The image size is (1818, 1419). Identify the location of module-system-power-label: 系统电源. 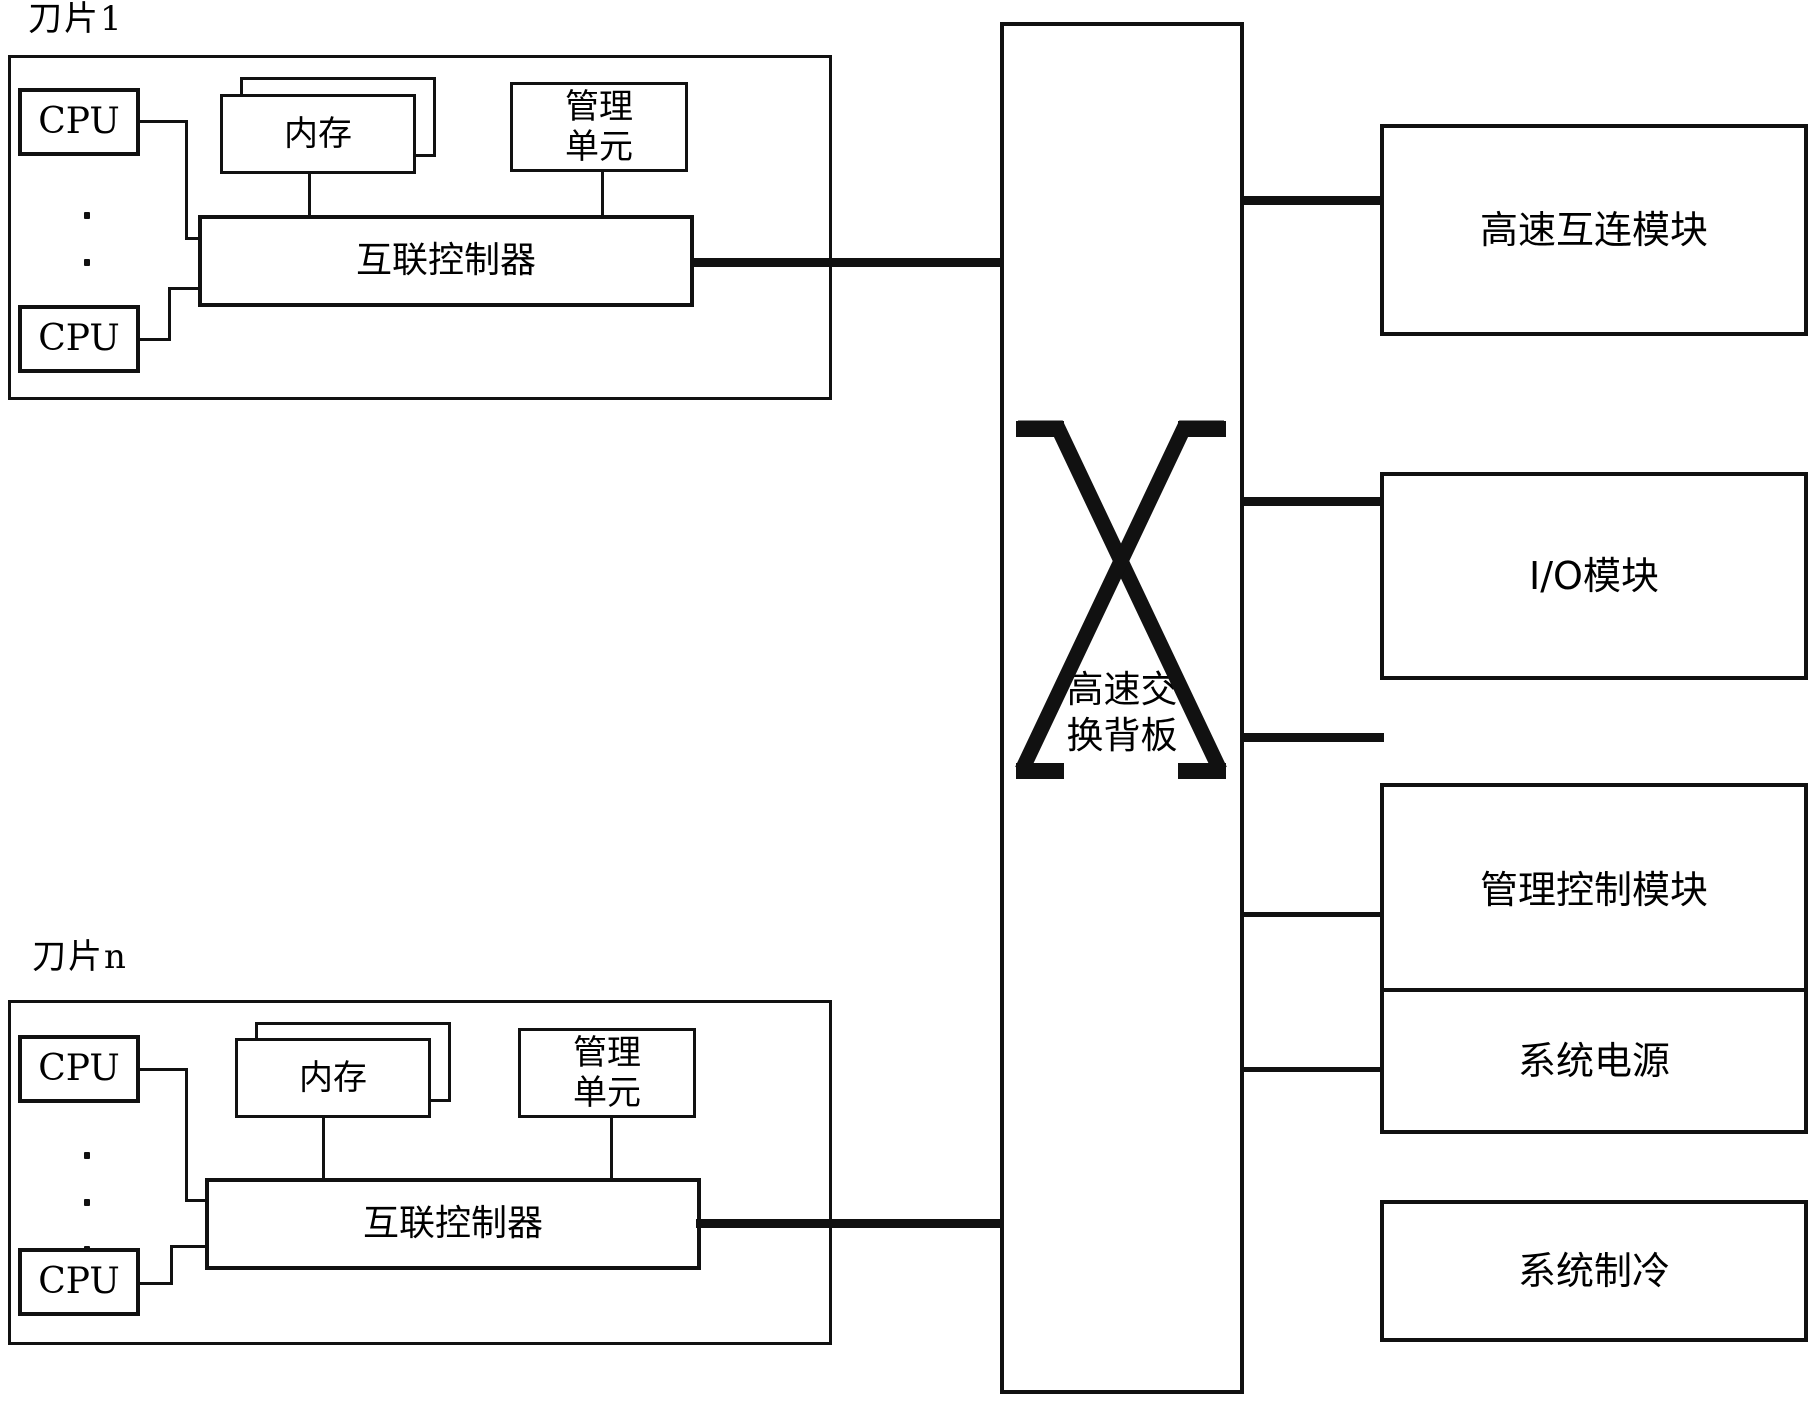
(1593, 1060).